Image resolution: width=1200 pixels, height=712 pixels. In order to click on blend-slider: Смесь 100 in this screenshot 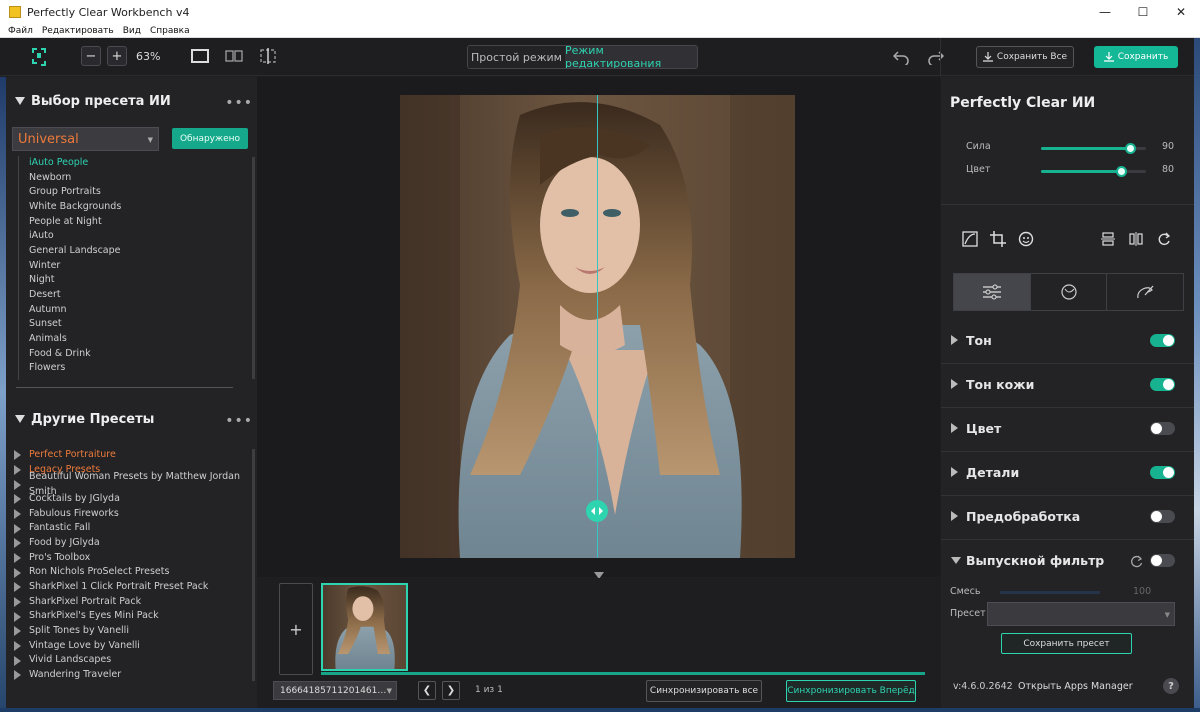, I will do `click(1065, 592)`.